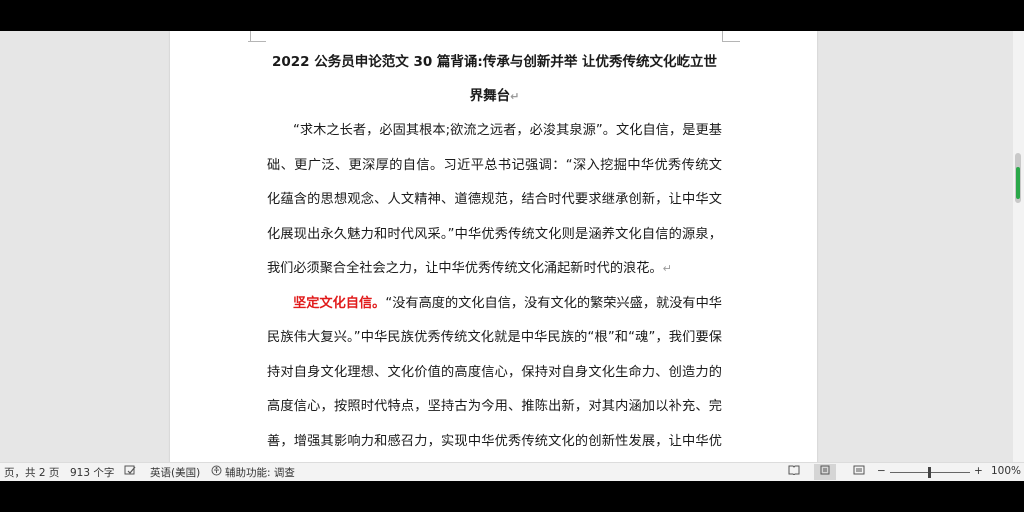  Describe the element at coordinates (512, 15) in the screenshot. I see `letterbox-top` at that location.